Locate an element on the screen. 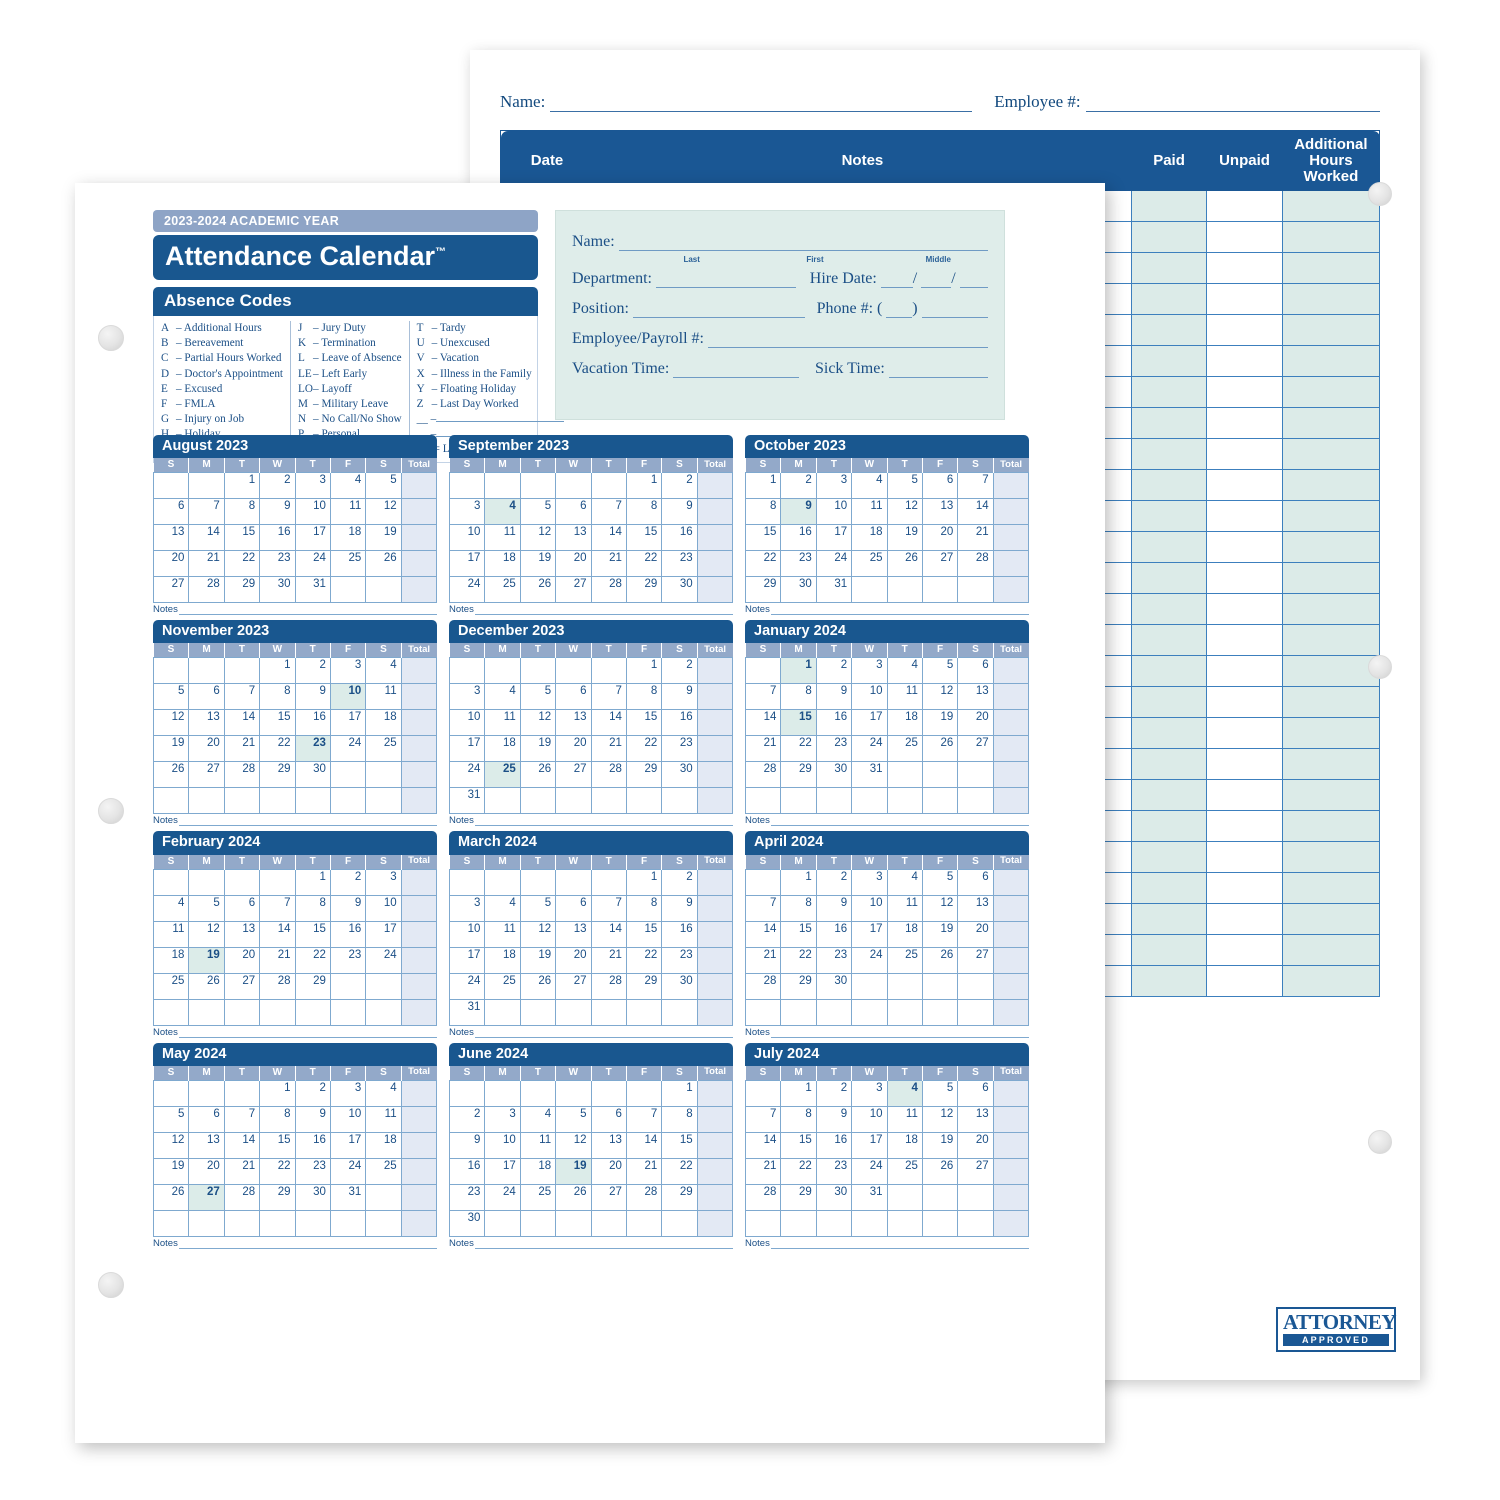 The height and width of the screenshot is (1500, 1500). day-cell: 19 is located at coordinates (940, 1145).